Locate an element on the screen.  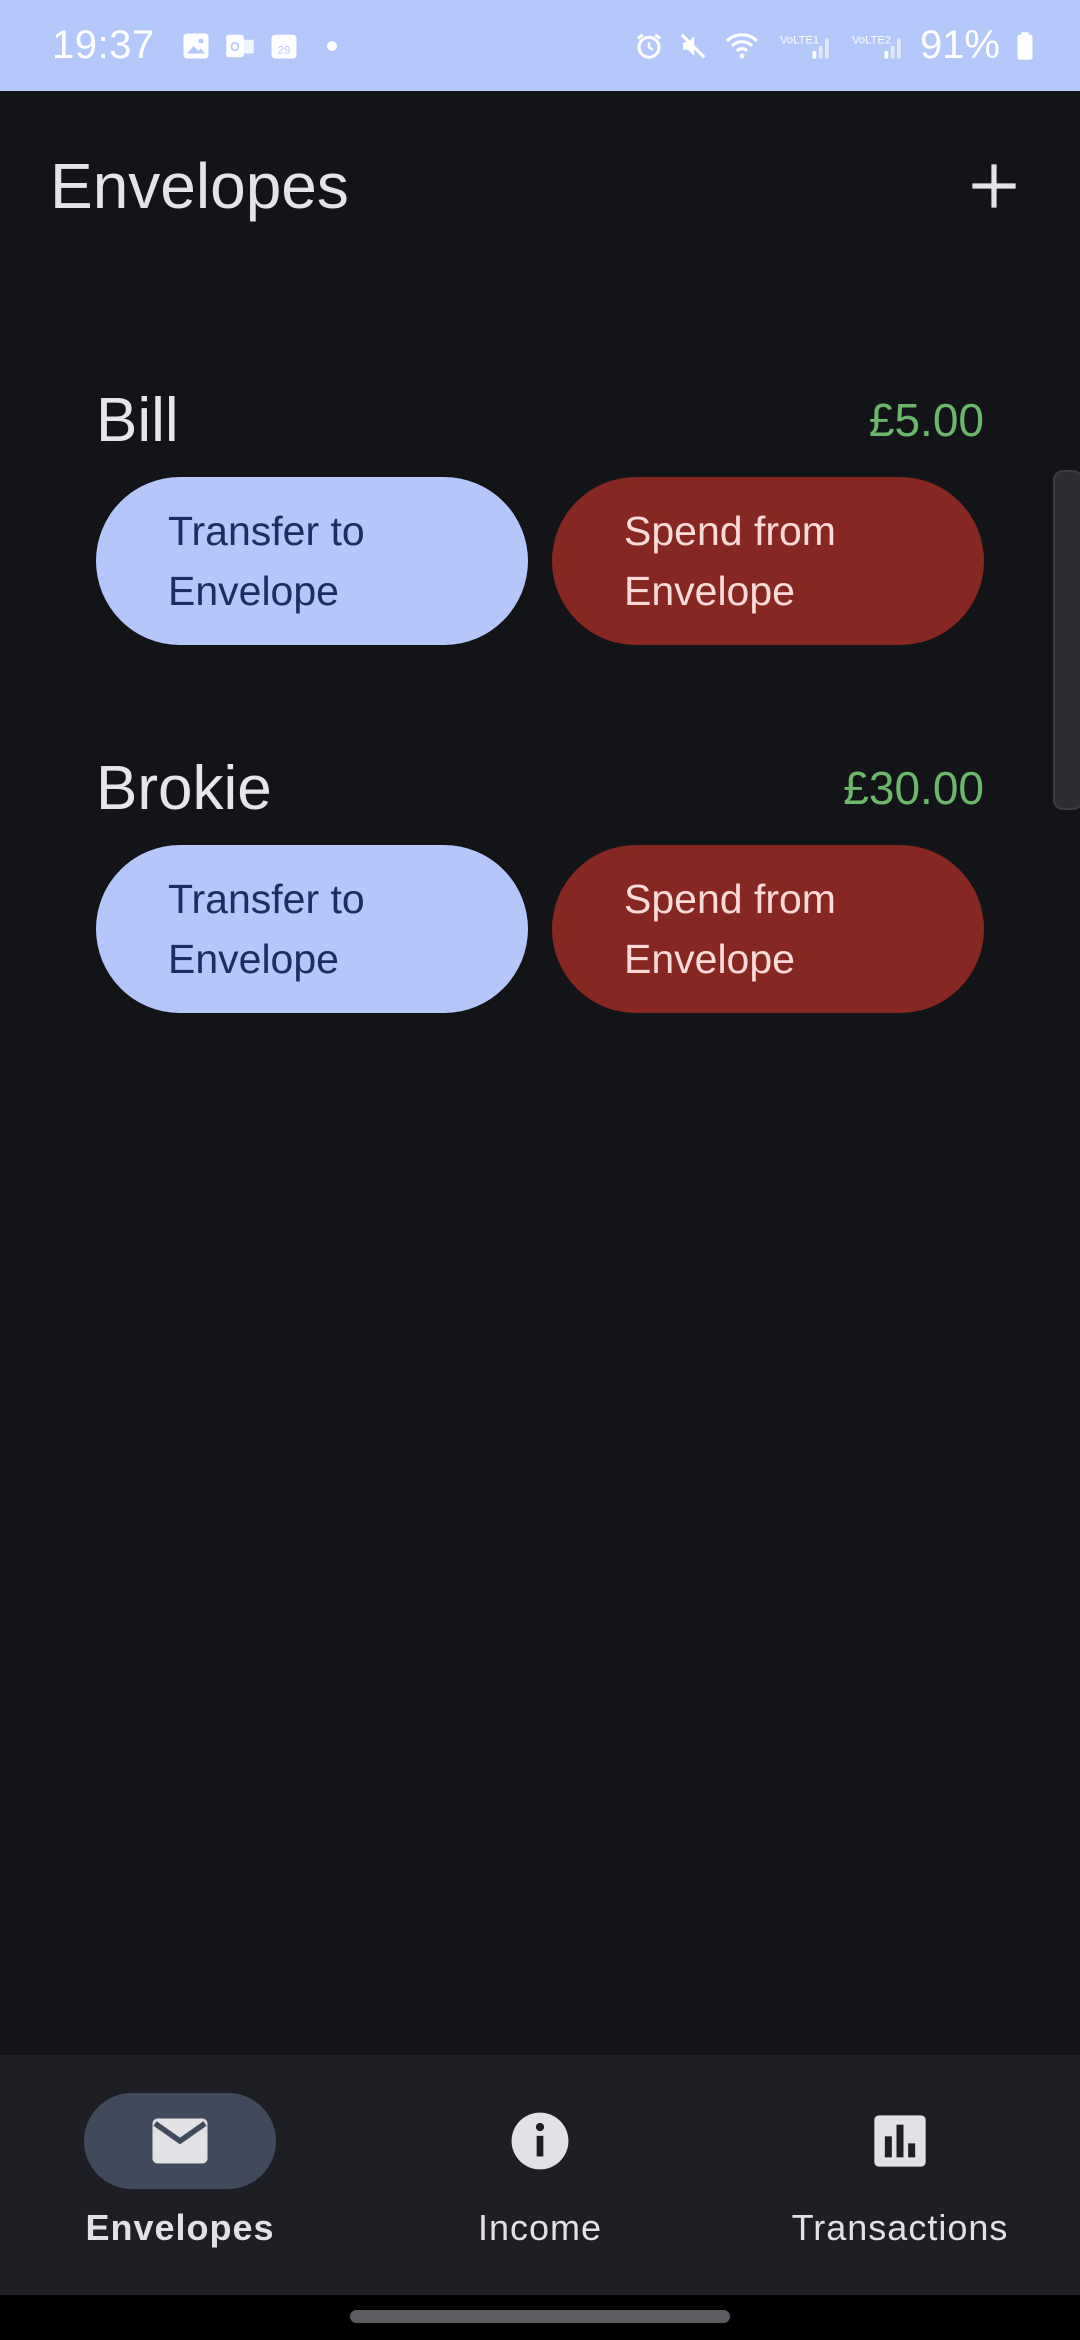
envelope-header: Bill £5.00 is located at coordinates (540, 420).